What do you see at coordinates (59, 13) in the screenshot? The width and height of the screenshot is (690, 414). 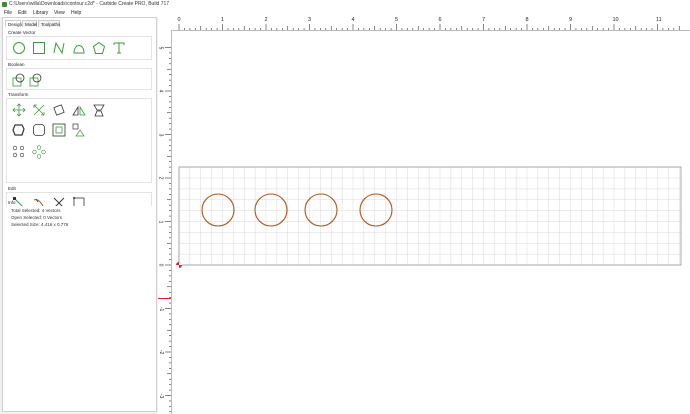 I see `menu-view: View` at bounding box center [59, 13].